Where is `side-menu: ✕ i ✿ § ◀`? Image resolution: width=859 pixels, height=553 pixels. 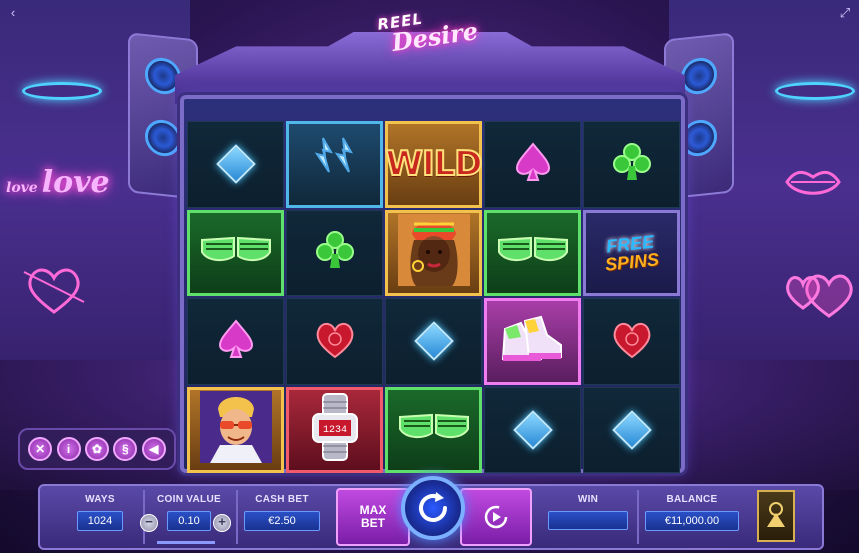
side-menu: ✕ i ✿ § ◀ is located at coordinates (97, 449).